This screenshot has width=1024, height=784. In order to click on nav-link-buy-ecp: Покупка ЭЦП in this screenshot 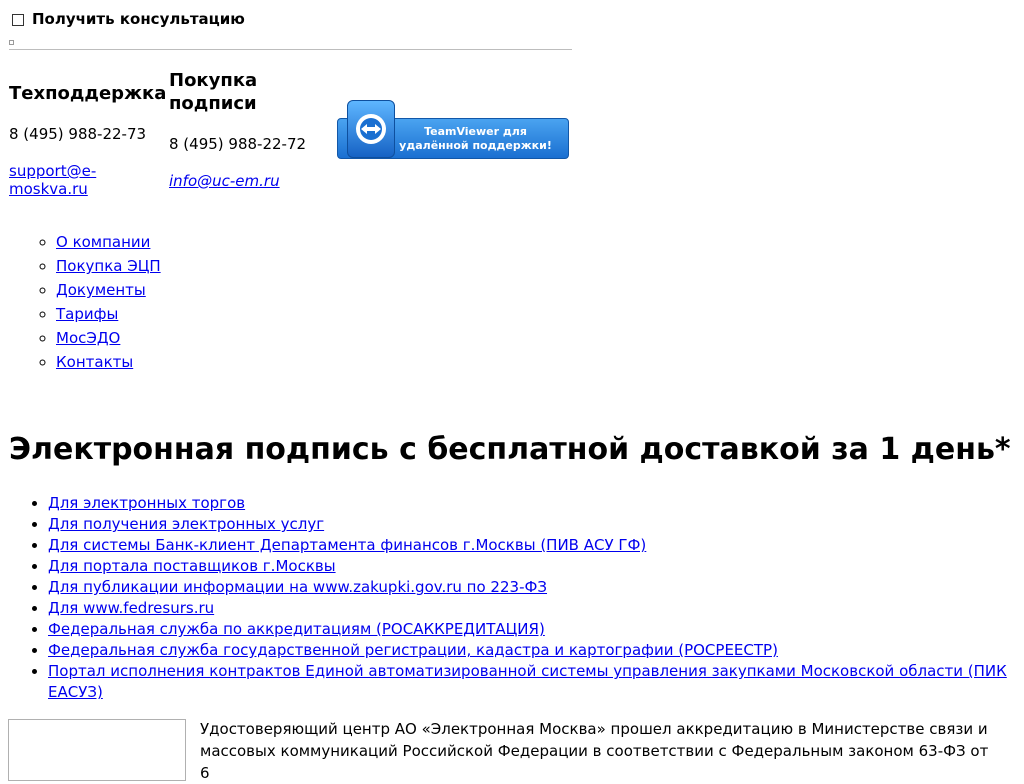, I will do `click(108, 266)`.